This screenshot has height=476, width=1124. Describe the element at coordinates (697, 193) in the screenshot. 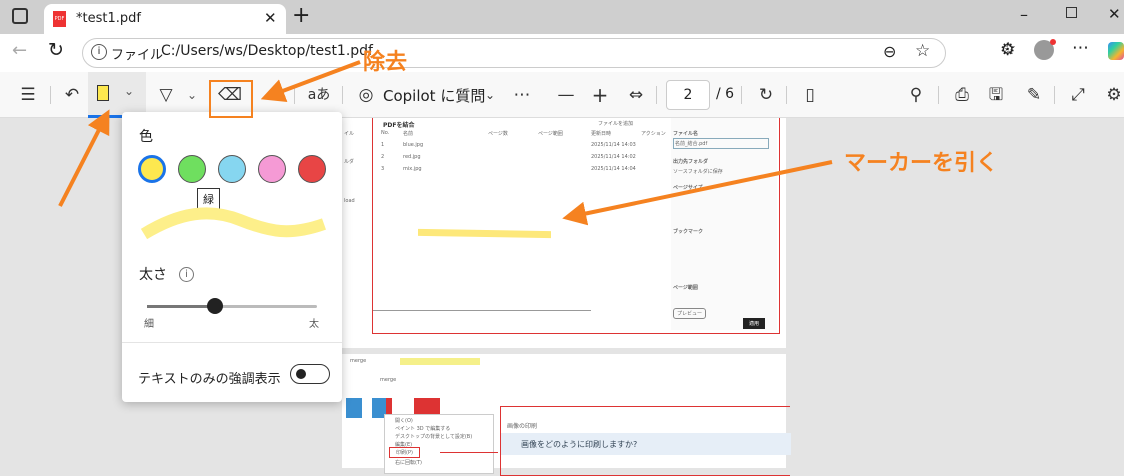

I see `marker-arrow` at that location.